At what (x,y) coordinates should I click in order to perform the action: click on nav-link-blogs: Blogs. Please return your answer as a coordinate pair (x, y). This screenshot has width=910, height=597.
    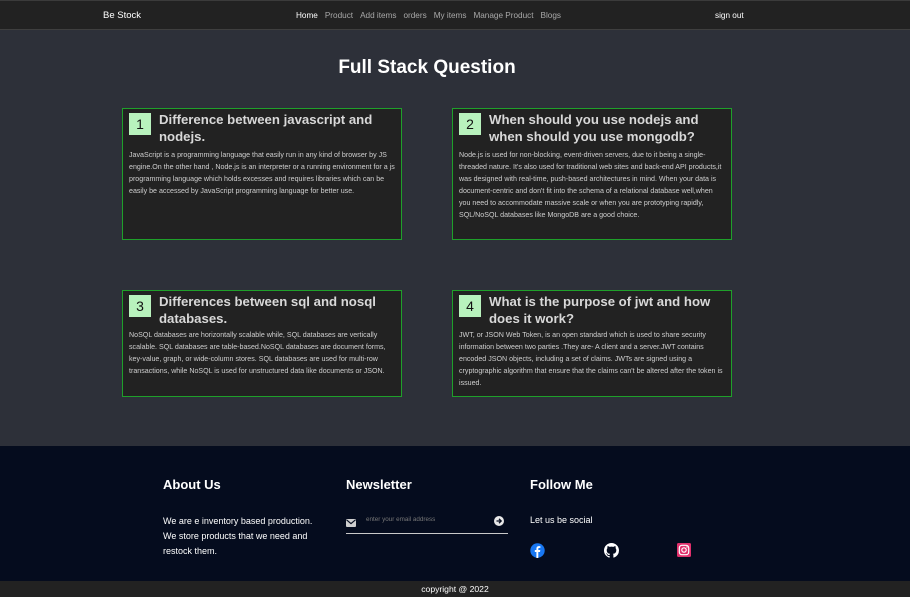
    Looking at the image, I should click on (551, 15).